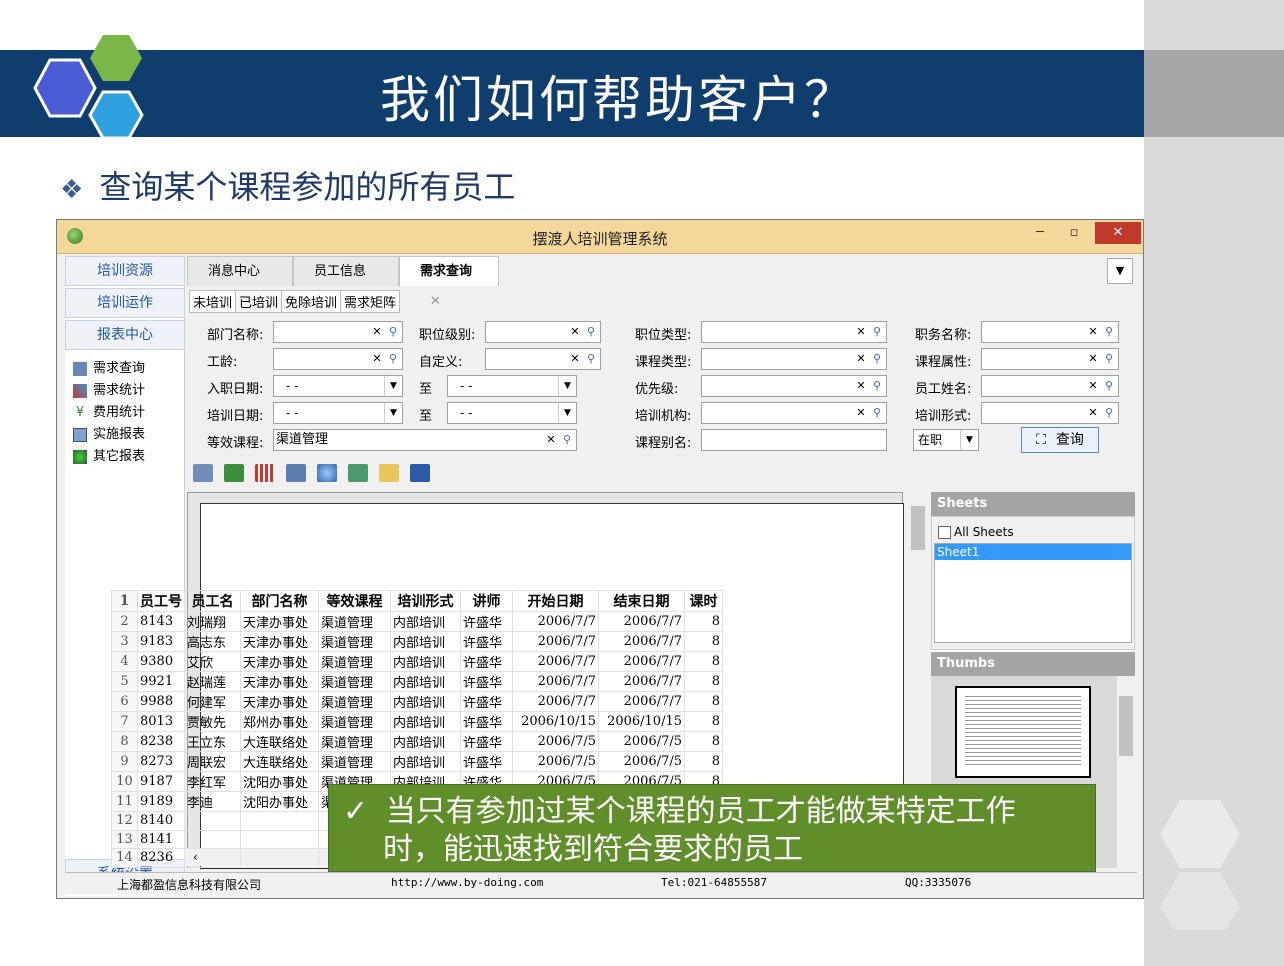  I want to click on subtab-exempt: 免除培训, so click(311, 301).